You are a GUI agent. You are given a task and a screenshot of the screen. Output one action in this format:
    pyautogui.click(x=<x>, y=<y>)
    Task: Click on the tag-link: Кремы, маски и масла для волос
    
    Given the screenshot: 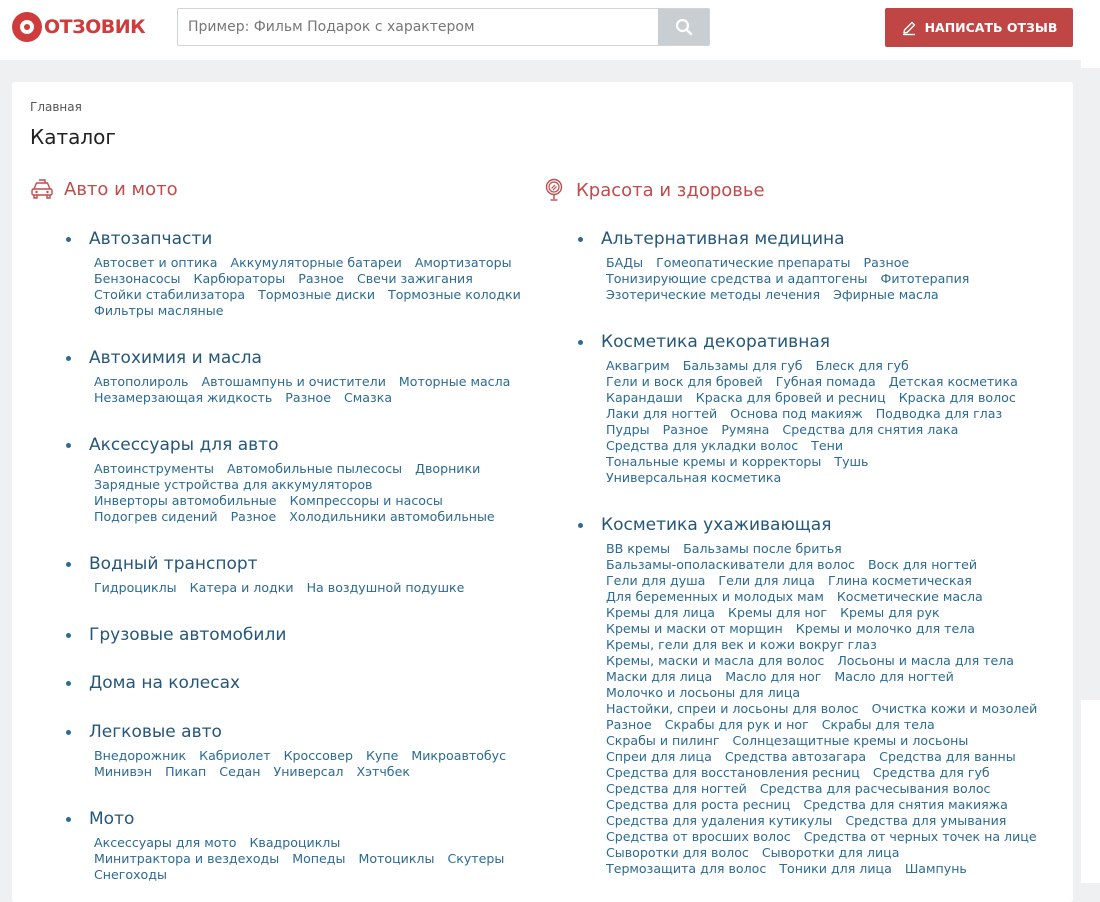 What is the action you would take?
    pyautogui.click(x=715, y=660)
    